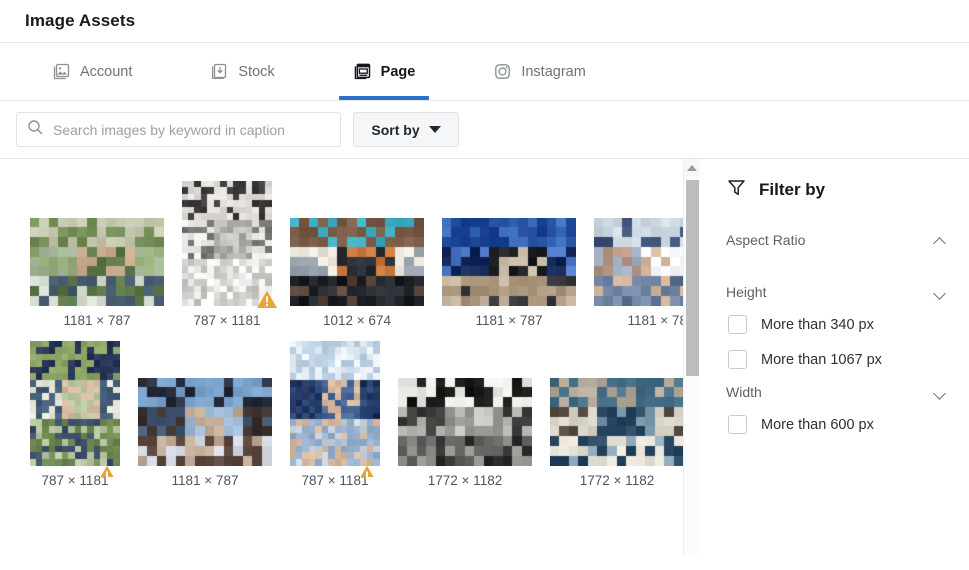 Image resolution: width=969 pixels, height=570 pixels. Describe the element at coordinates (35, 129) in the screenshot. I see `search-icon` at that location.